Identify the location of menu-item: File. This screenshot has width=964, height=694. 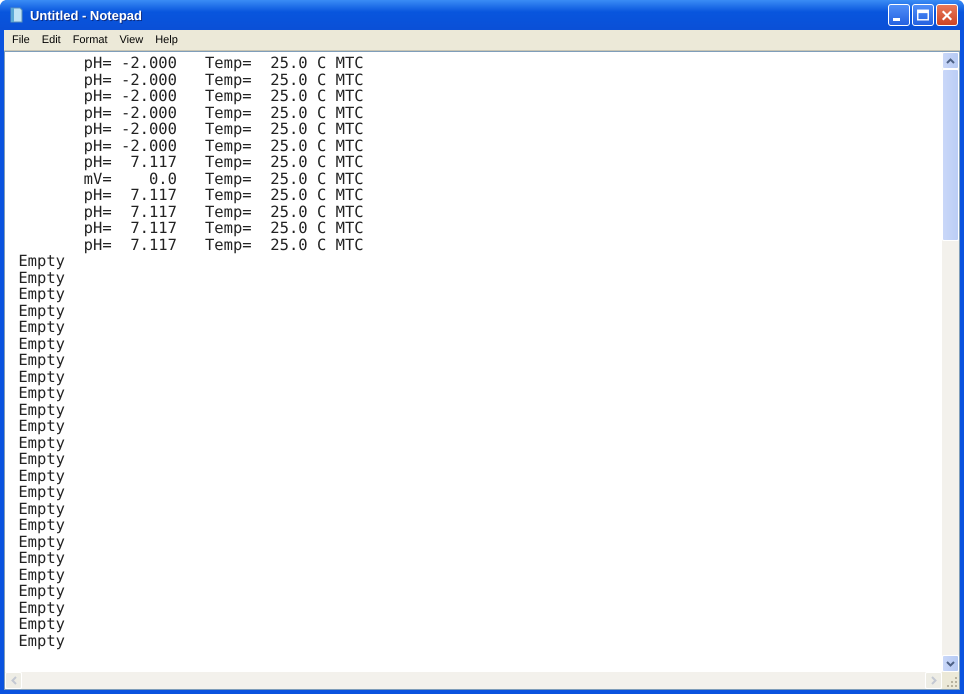
(21, 40).